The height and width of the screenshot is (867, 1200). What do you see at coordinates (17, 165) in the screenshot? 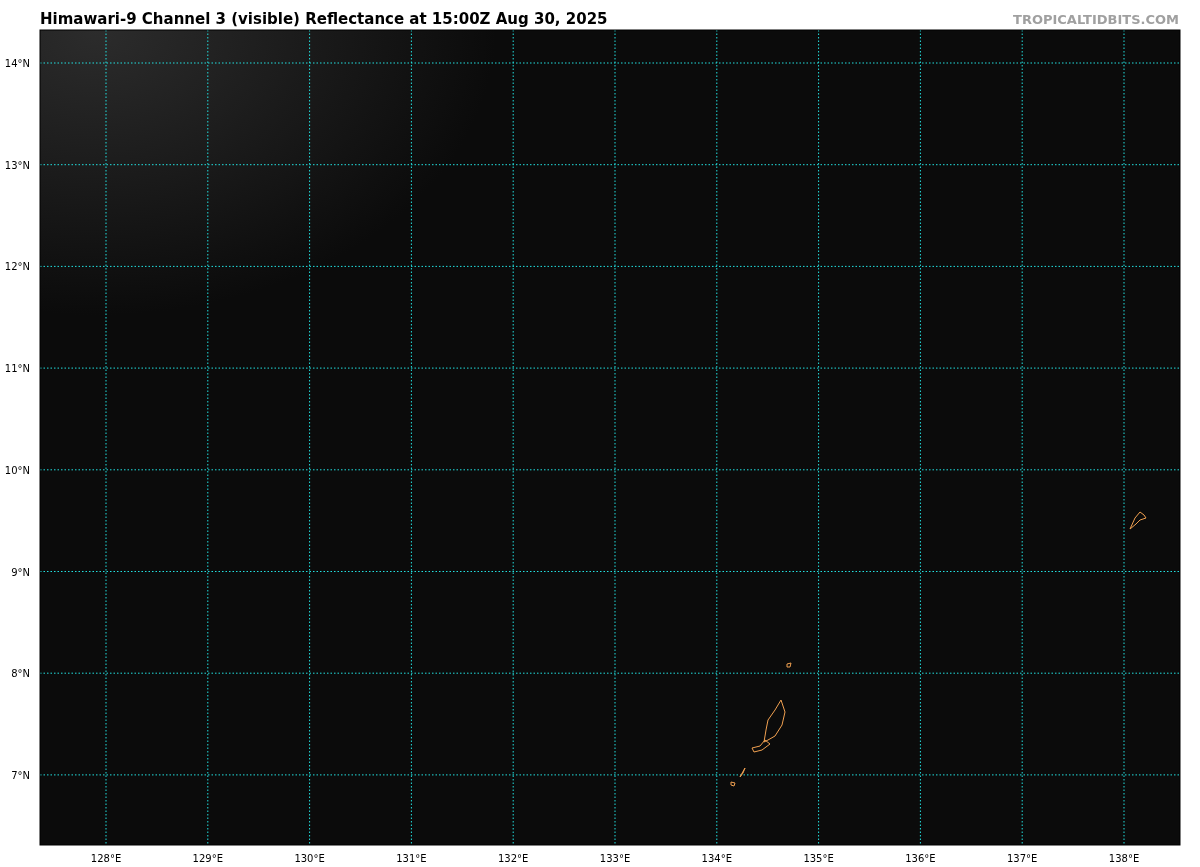
I see `latitude-label: 13°N` at bounding box center [17, 165].